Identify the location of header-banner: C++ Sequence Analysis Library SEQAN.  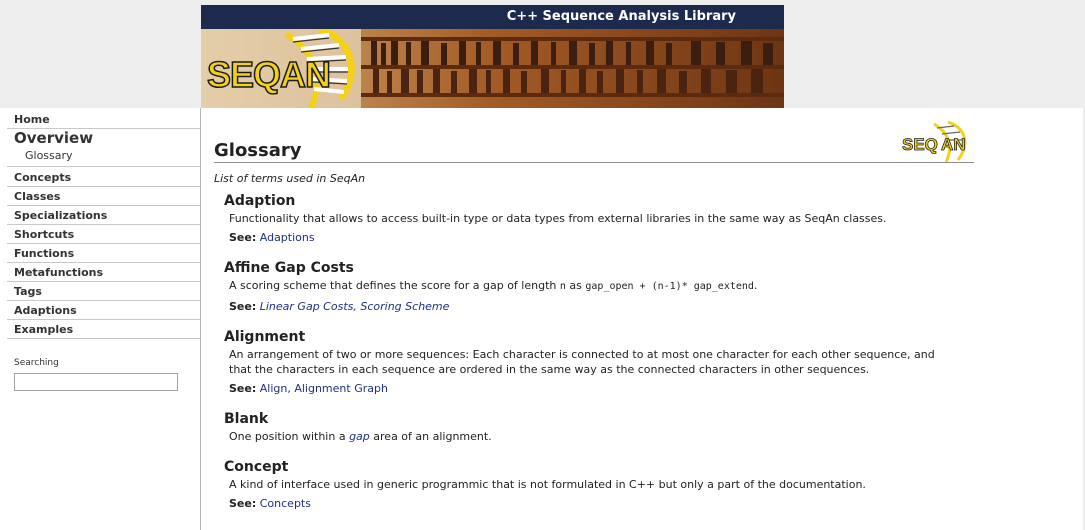
(492, 56).